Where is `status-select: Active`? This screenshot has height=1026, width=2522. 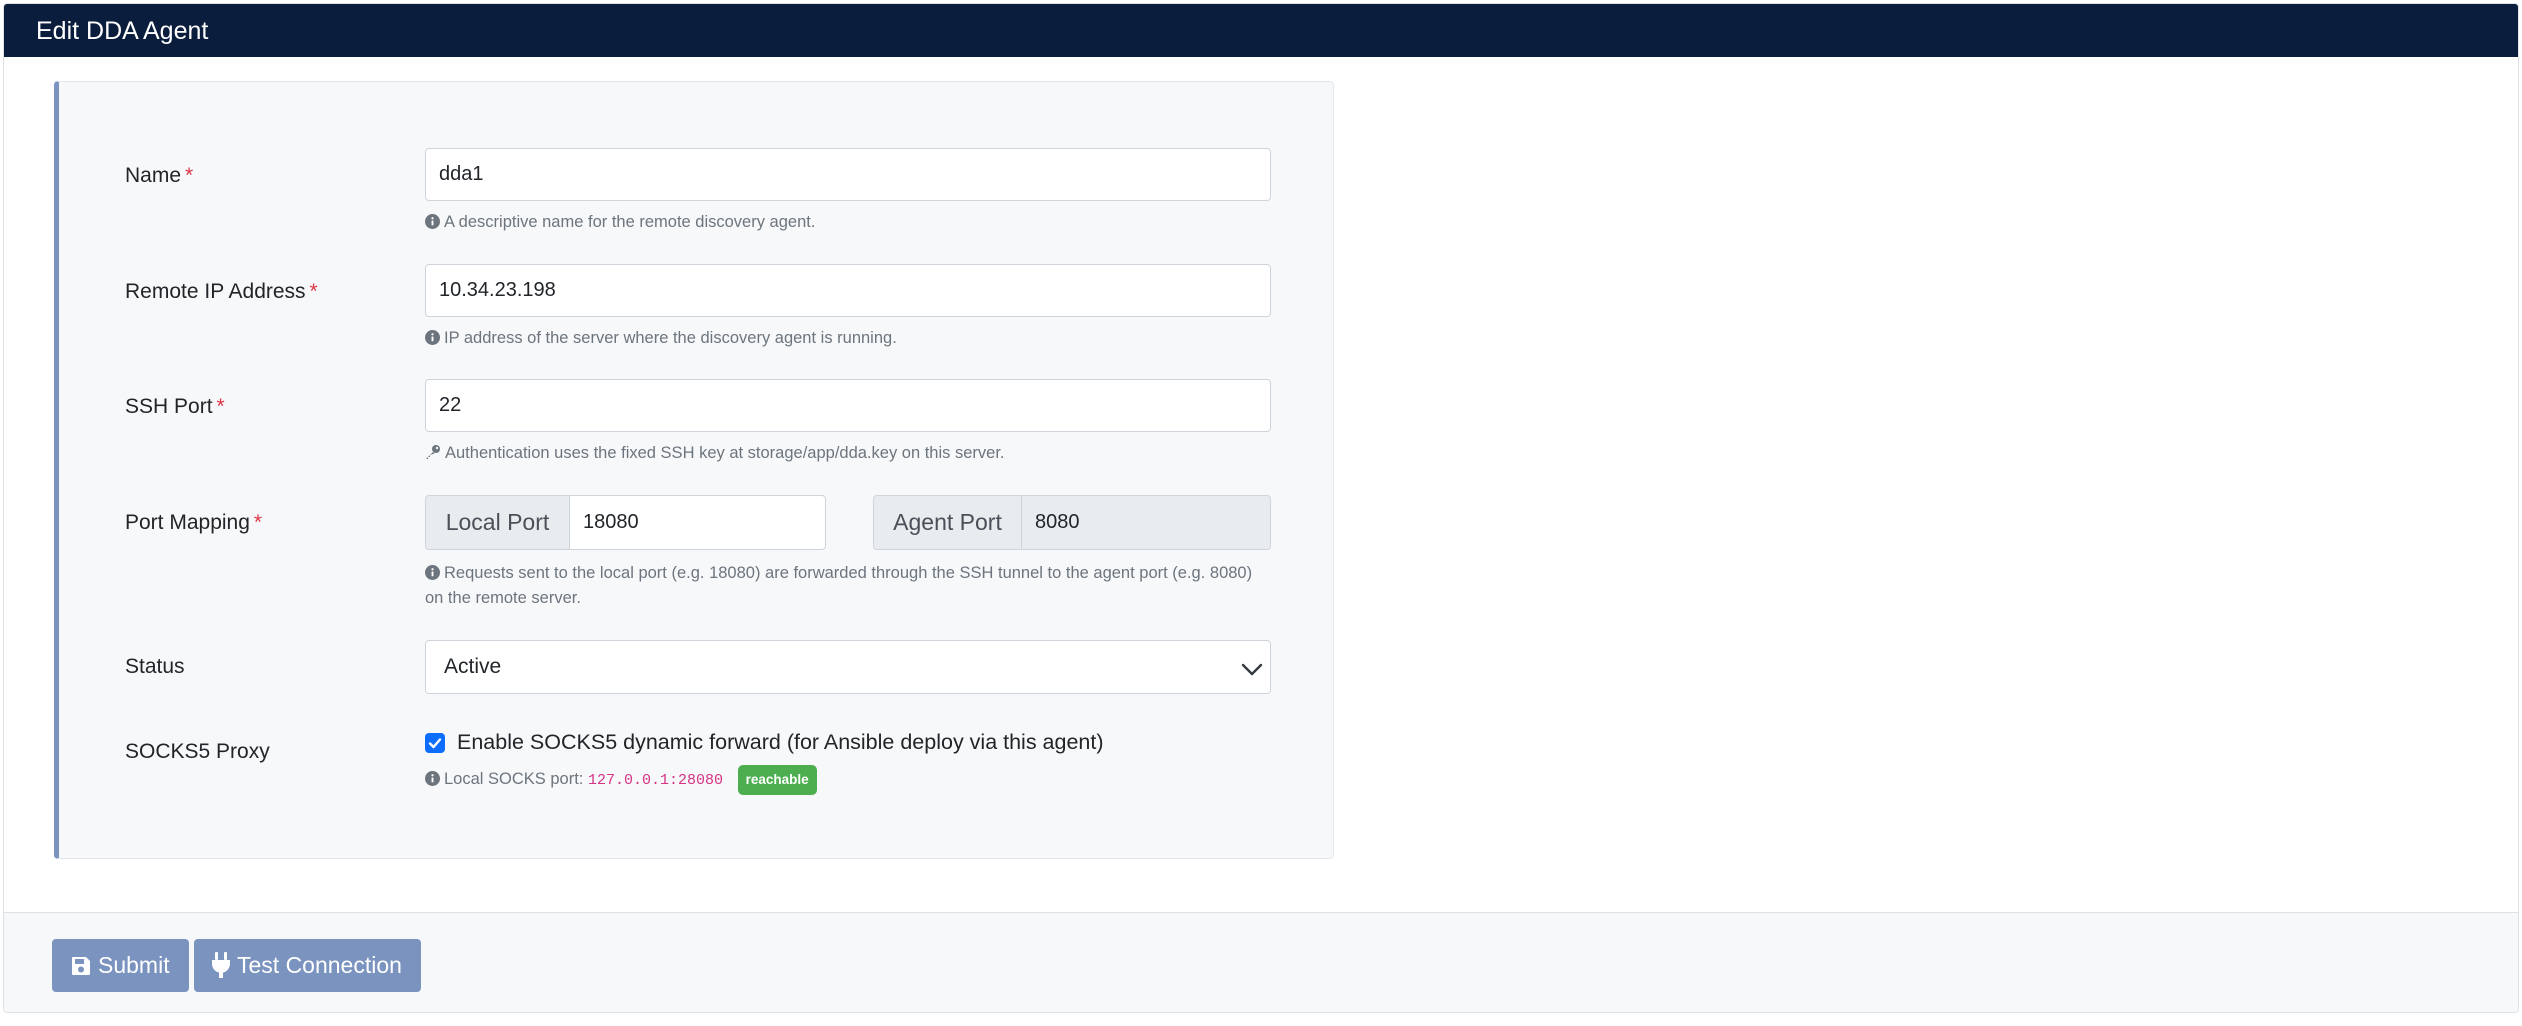 status-select: Active is located at coordinates (848, 667).